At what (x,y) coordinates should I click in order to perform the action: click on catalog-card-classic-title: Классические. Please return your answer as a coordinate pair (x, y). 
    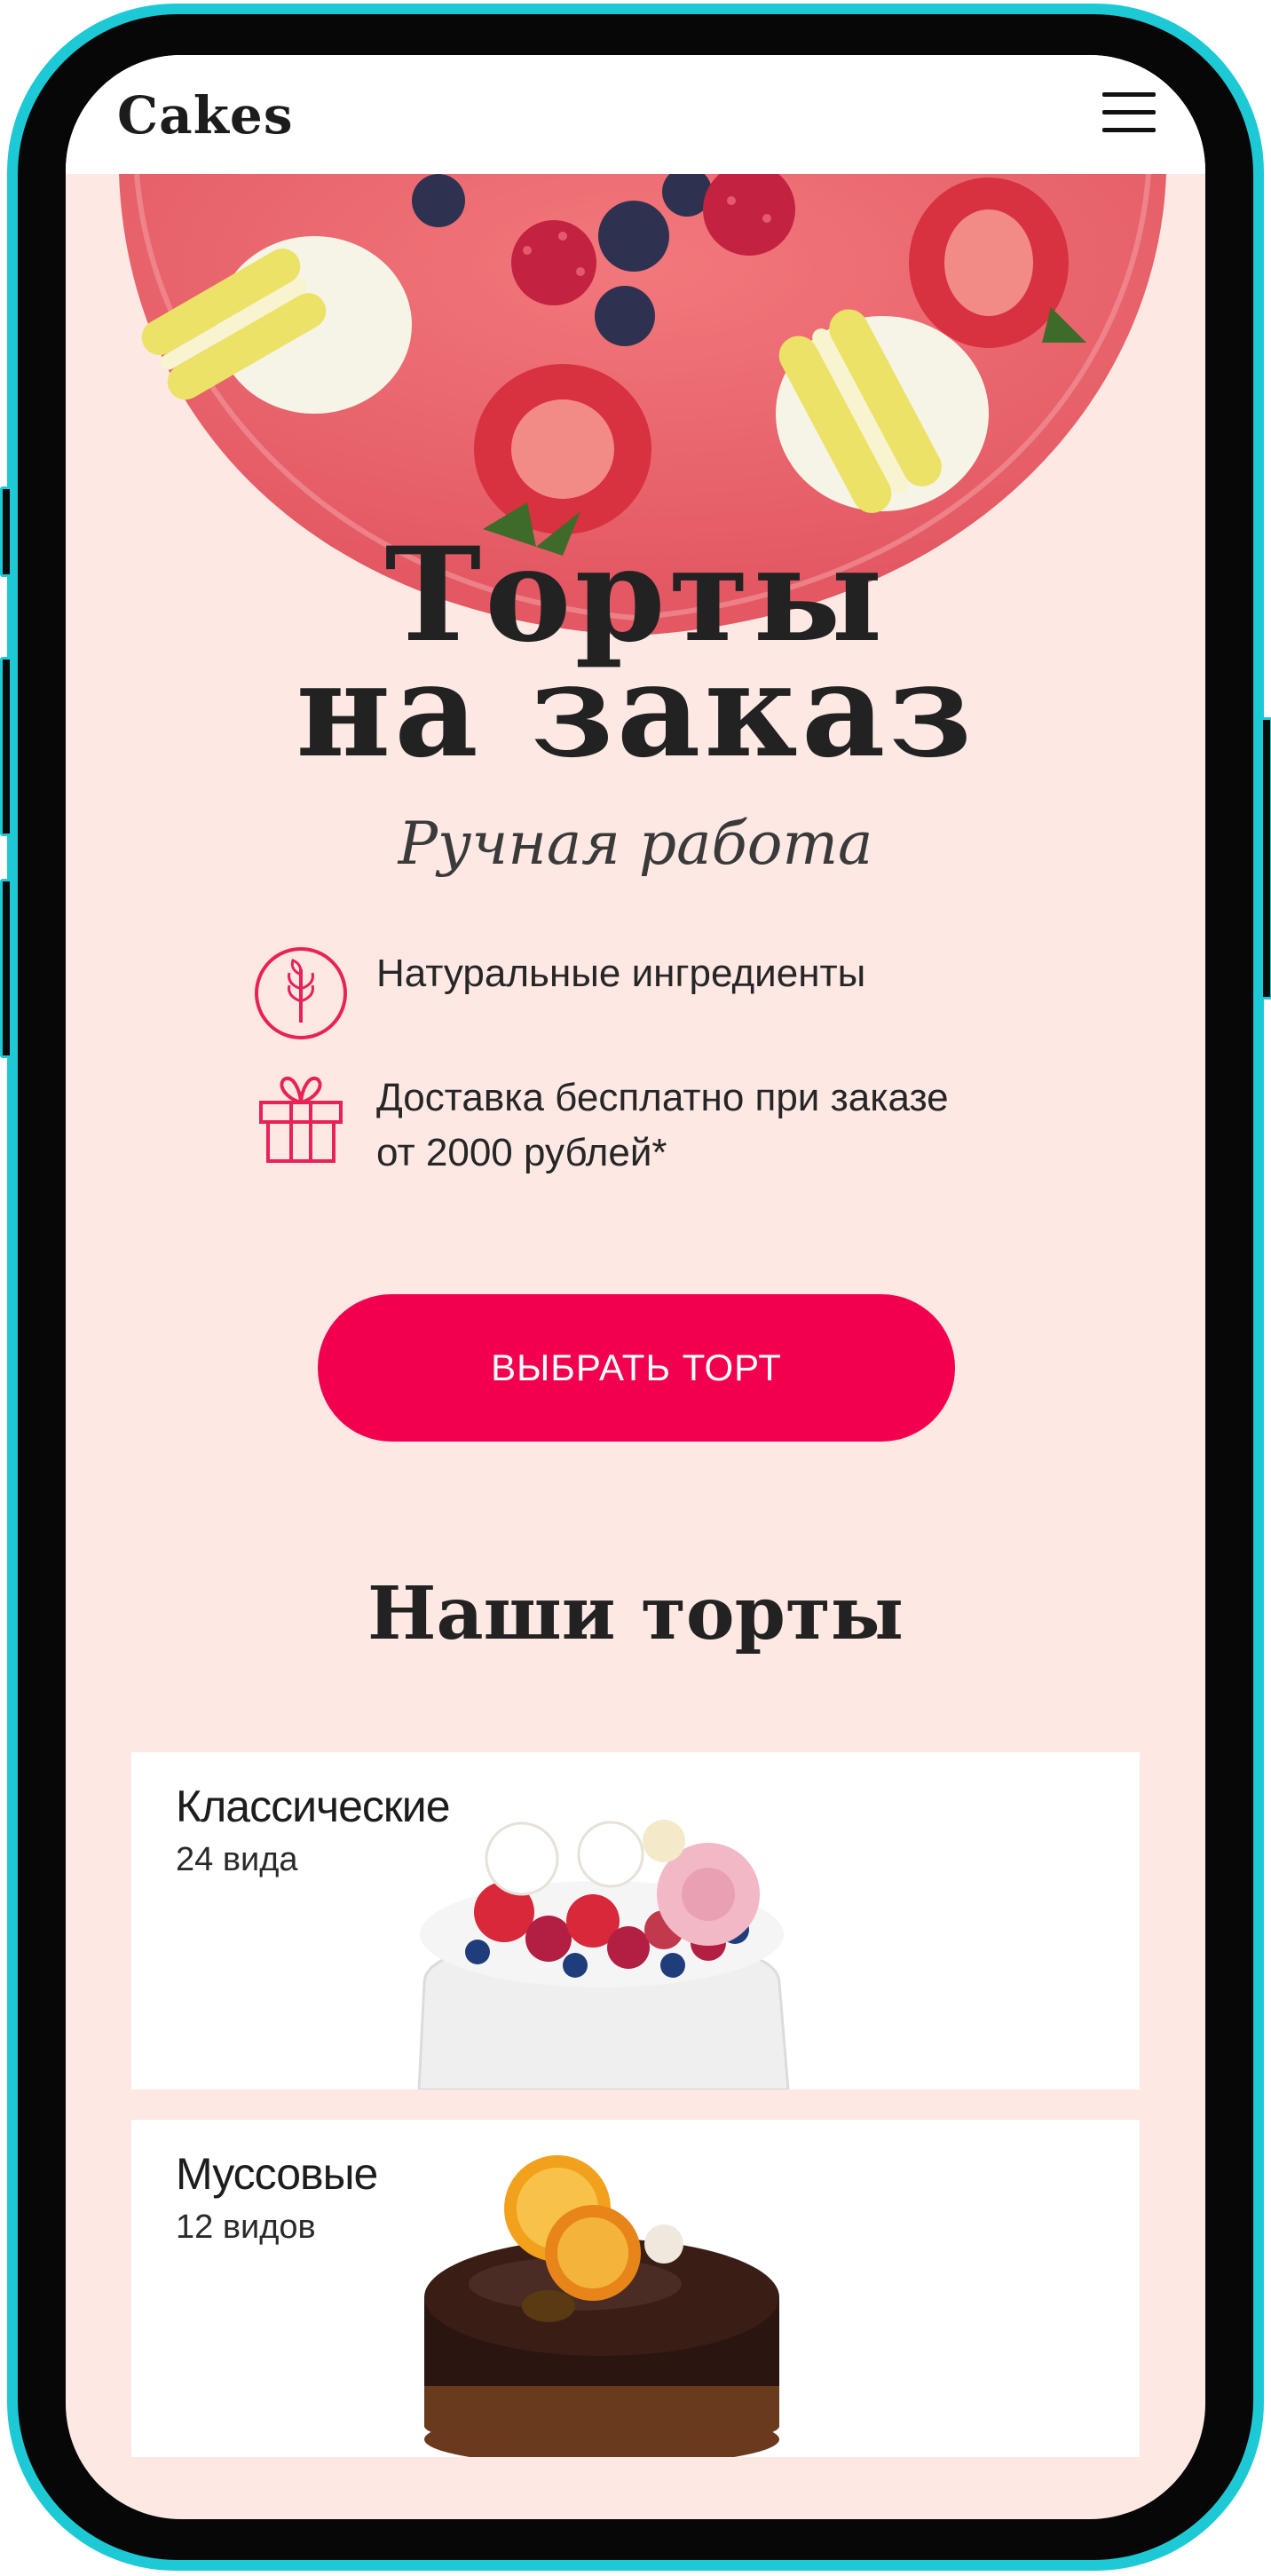
    Looking at the image, I should click on (314, 1806).